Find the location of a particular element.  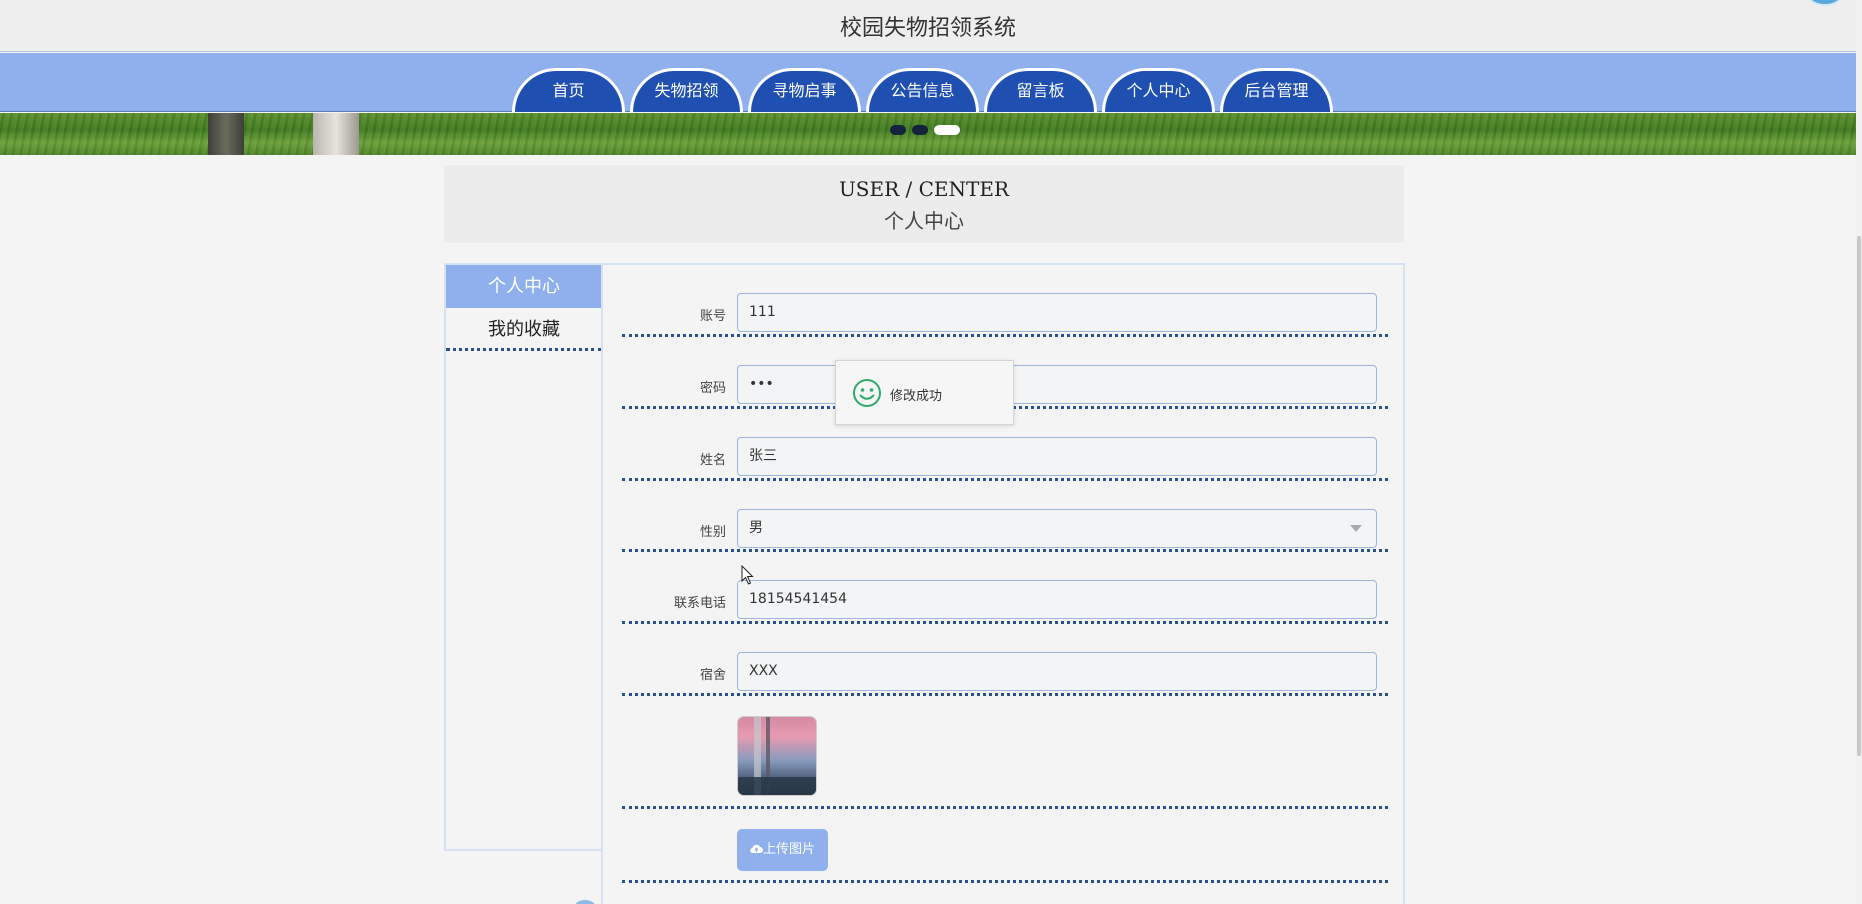

nav-tabs: 首页 失物招领 寻物启事 公告信息 留言板 个人中心 后台管理 is located at coordinates (925, 90).